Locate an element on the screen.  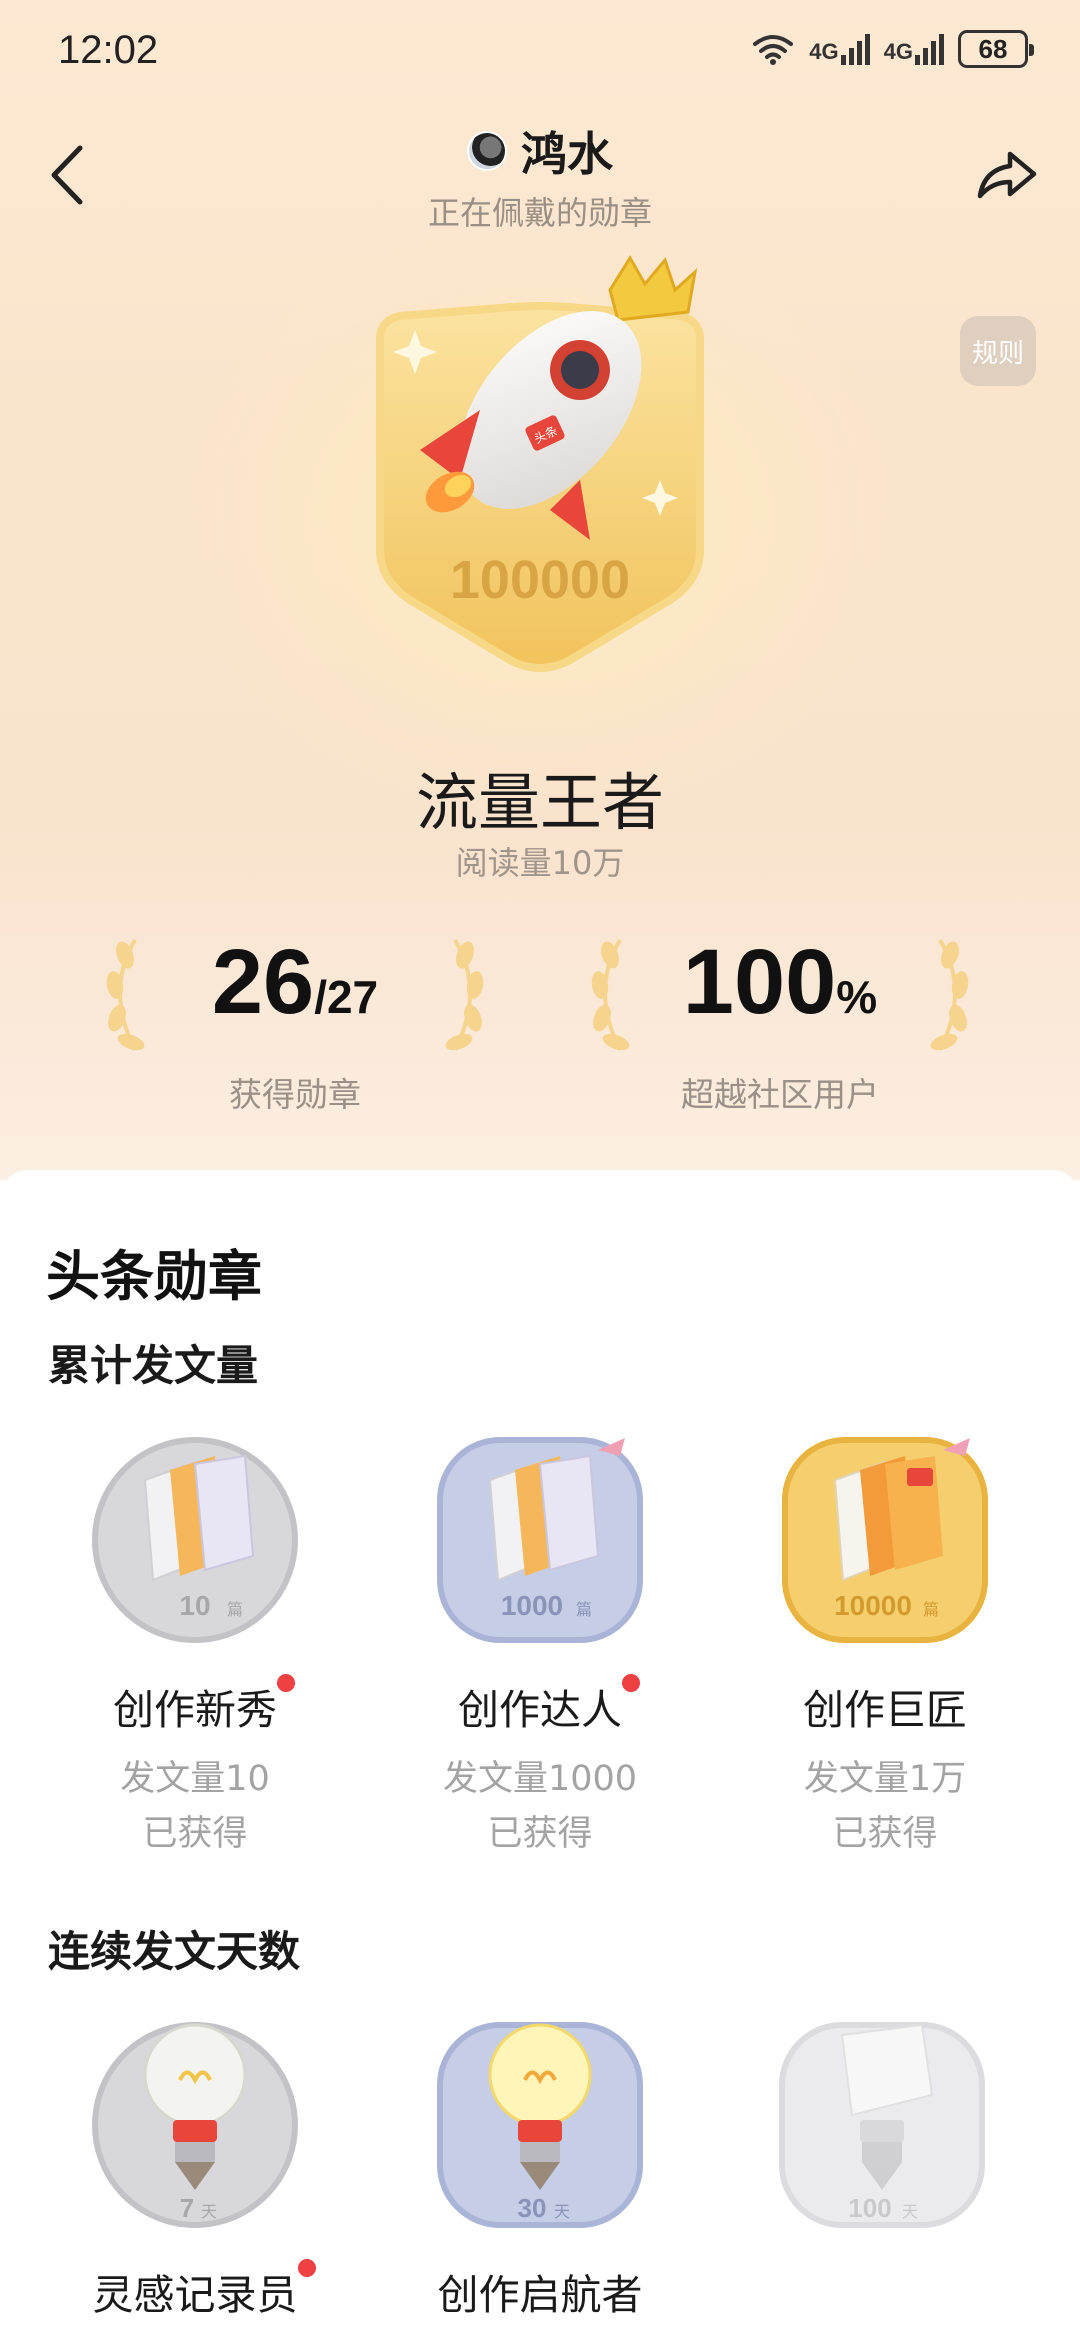
medal-requirement: 发文量1万 is located at coordinates (885, 1779).